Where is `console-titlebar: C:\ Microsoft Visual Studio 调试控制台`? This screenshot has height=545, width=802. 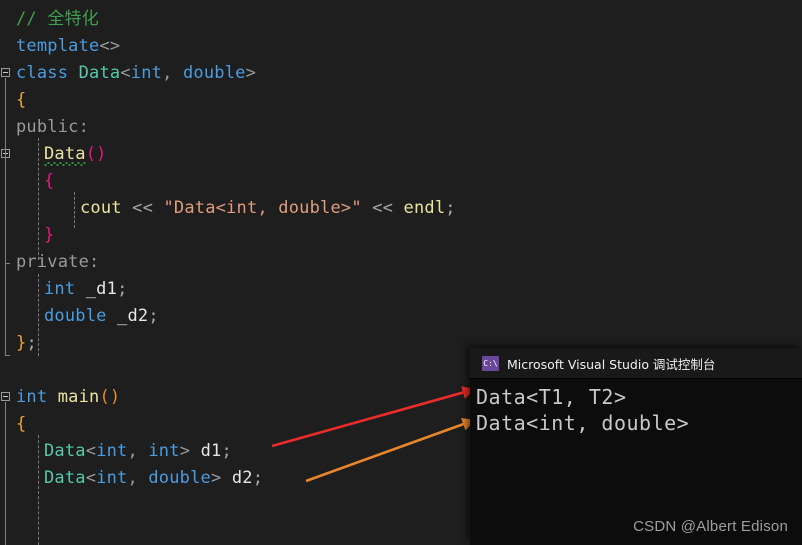 console-titlebar: C:\ Microsoft Visual Studio 调试控制台 is located at coordinates (636, 363).